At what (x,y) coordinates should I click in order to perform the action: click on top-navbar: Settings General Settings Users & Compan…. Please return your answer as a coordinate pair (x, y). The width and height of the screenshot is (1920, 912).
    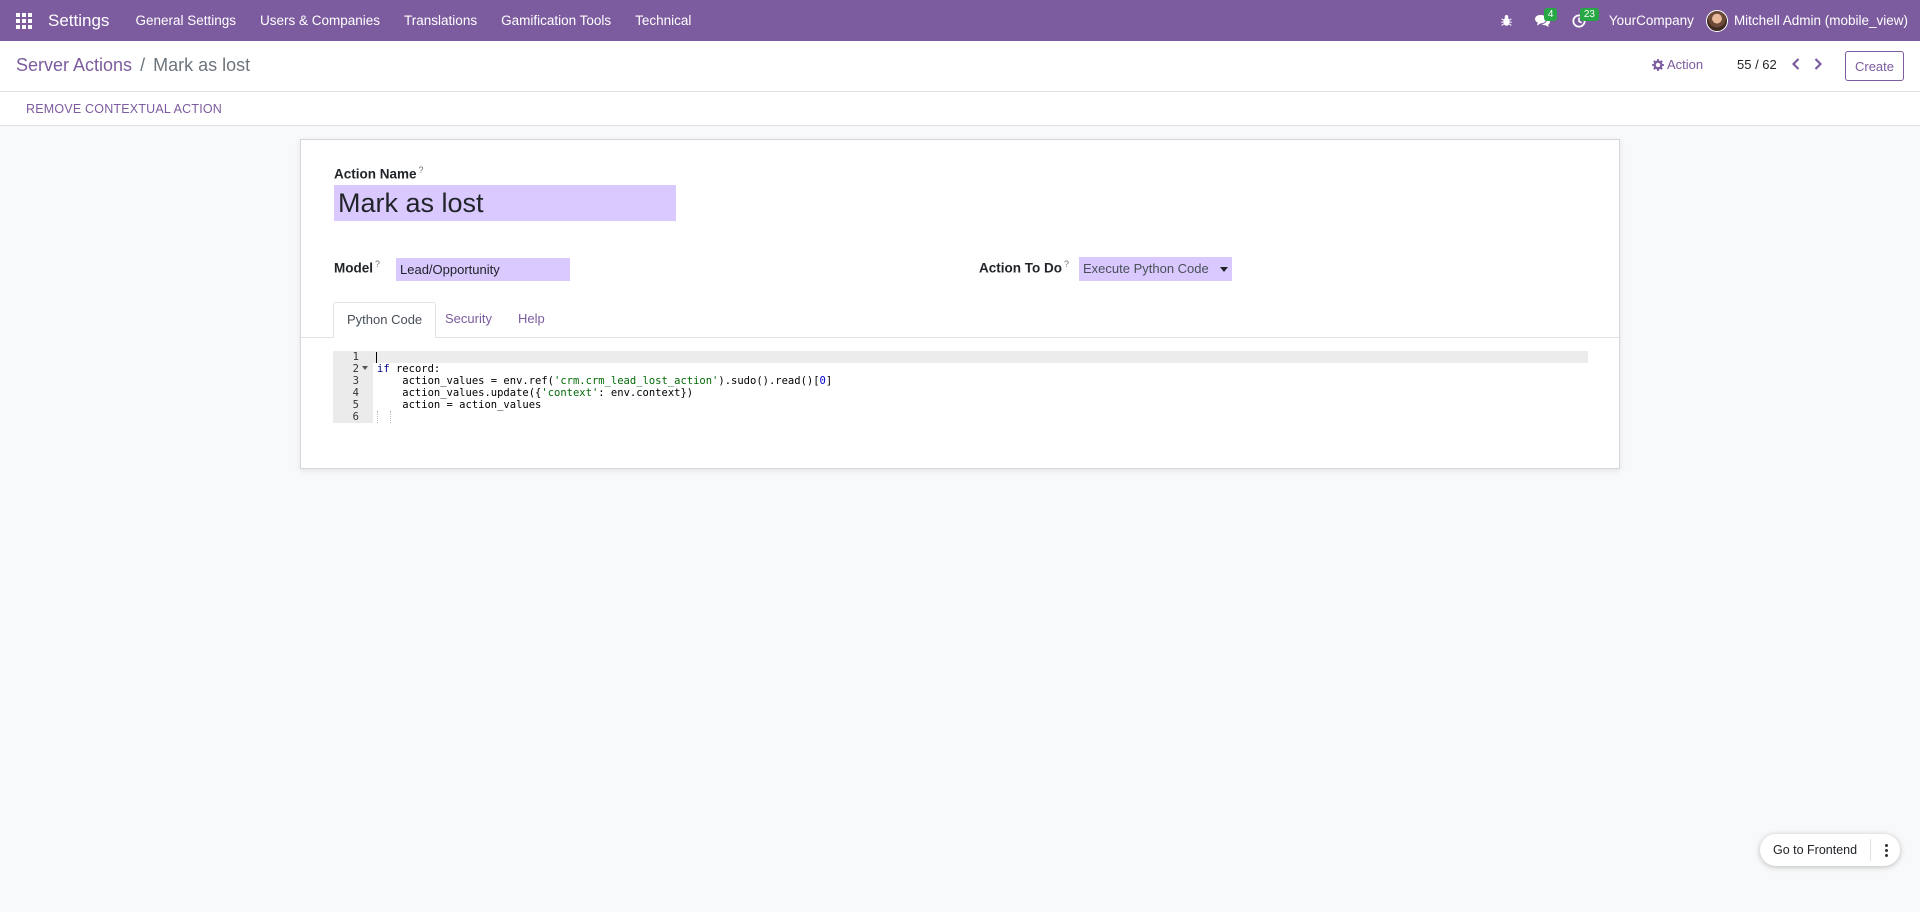
    Looking at the image, I should click on (960, 20).